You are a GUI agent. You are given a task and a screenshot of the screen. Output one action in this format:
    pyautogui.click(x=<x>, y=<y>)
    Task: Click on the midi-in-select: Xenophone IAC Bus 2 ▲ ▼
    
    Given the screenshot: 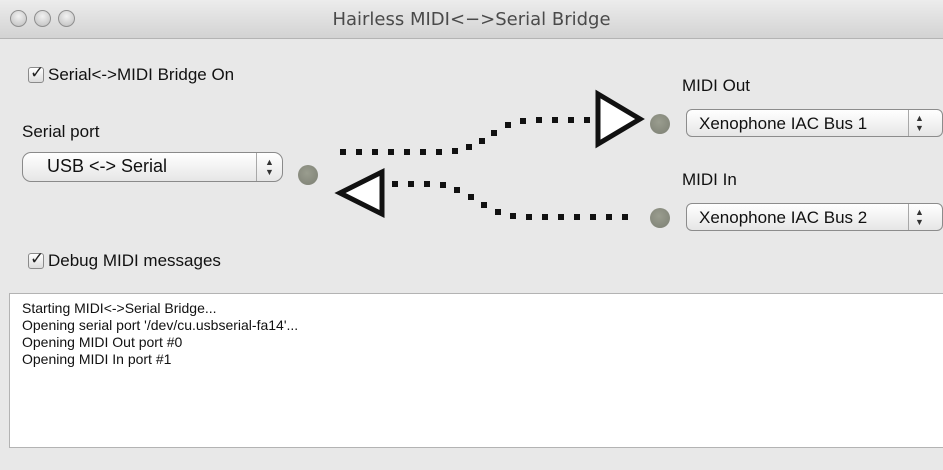 What is the action you would take?
    pyautogui.click(x=814, y=217)
    